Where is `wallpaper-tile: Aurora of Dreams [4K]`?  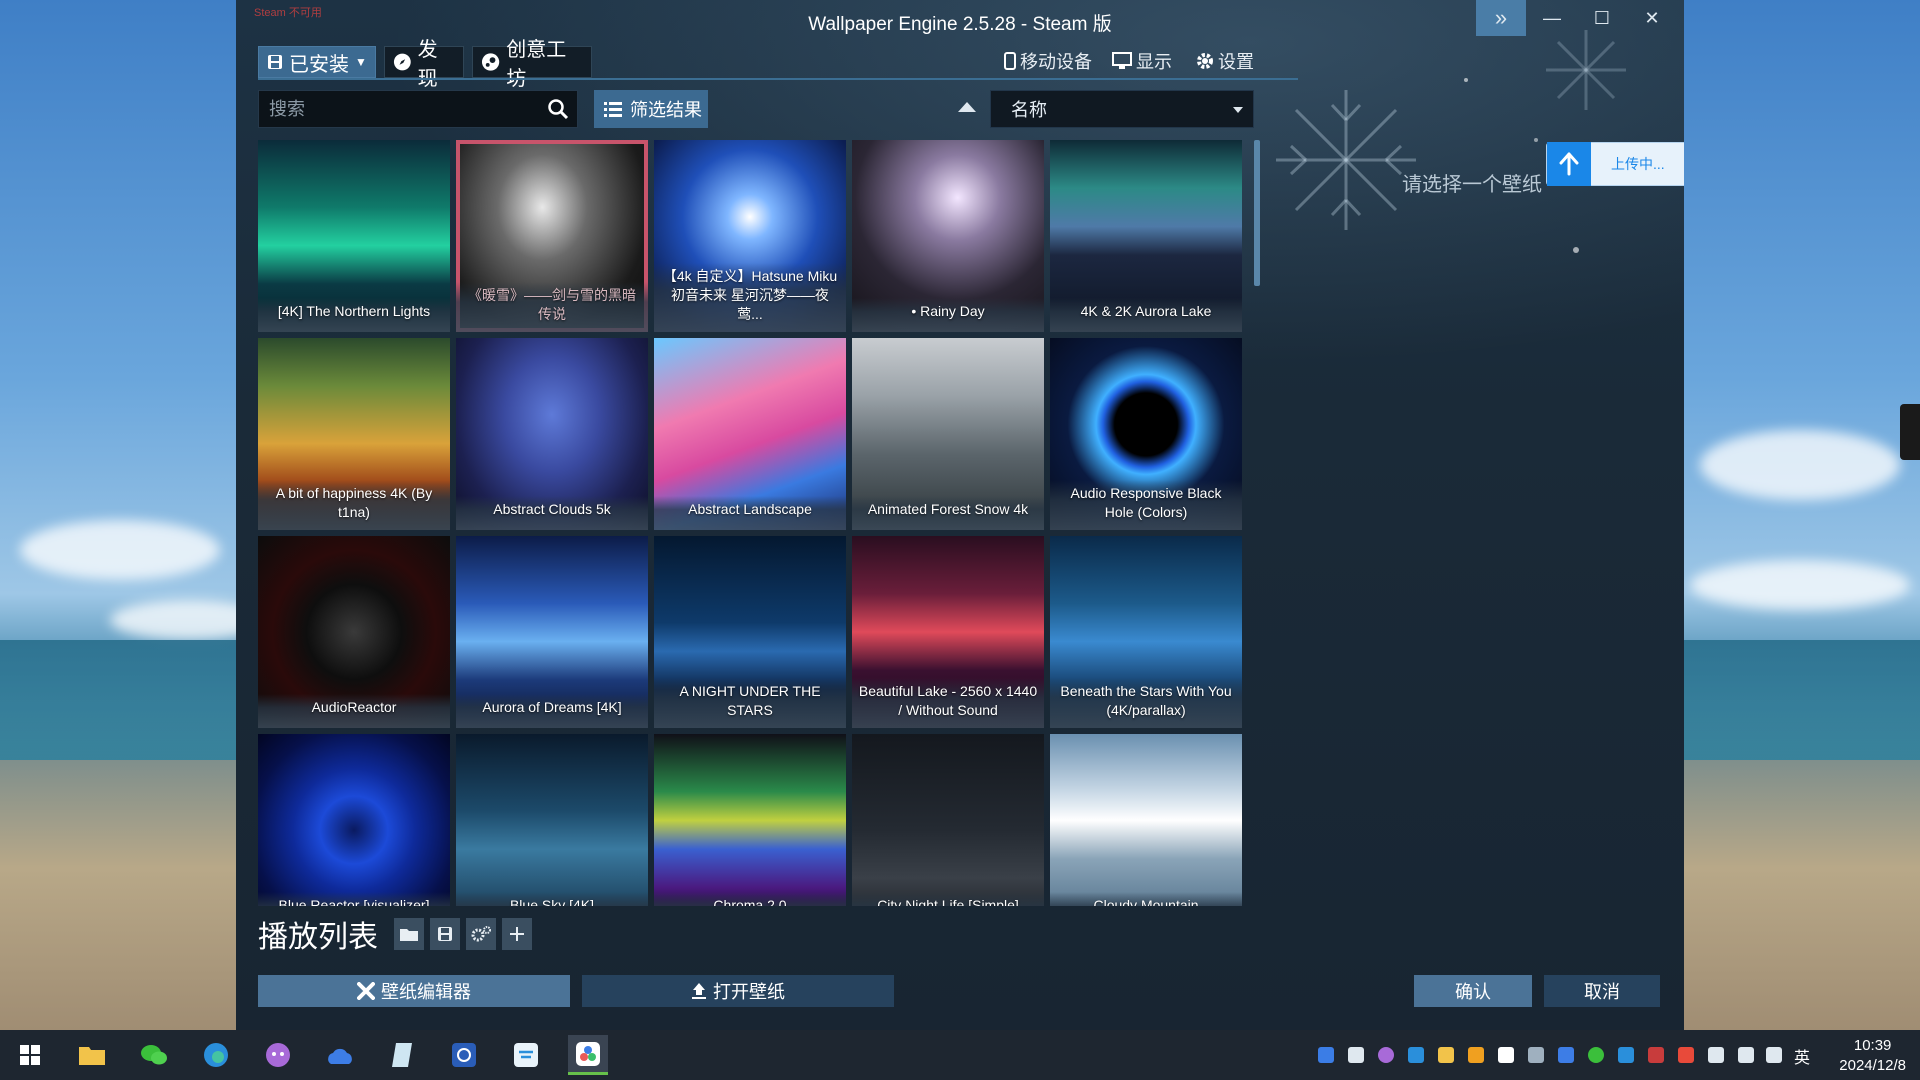
wallpaper-tile: Aurora of Dreams [4K] is located at coordinates (552, 632).